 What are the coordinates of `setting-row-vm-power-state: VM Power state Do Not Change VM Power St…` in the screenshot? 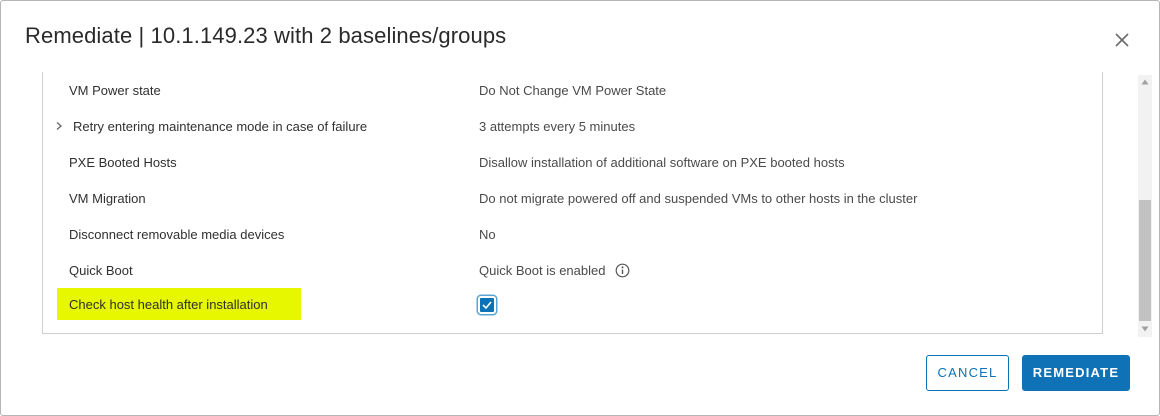 It's located at (572, 90).